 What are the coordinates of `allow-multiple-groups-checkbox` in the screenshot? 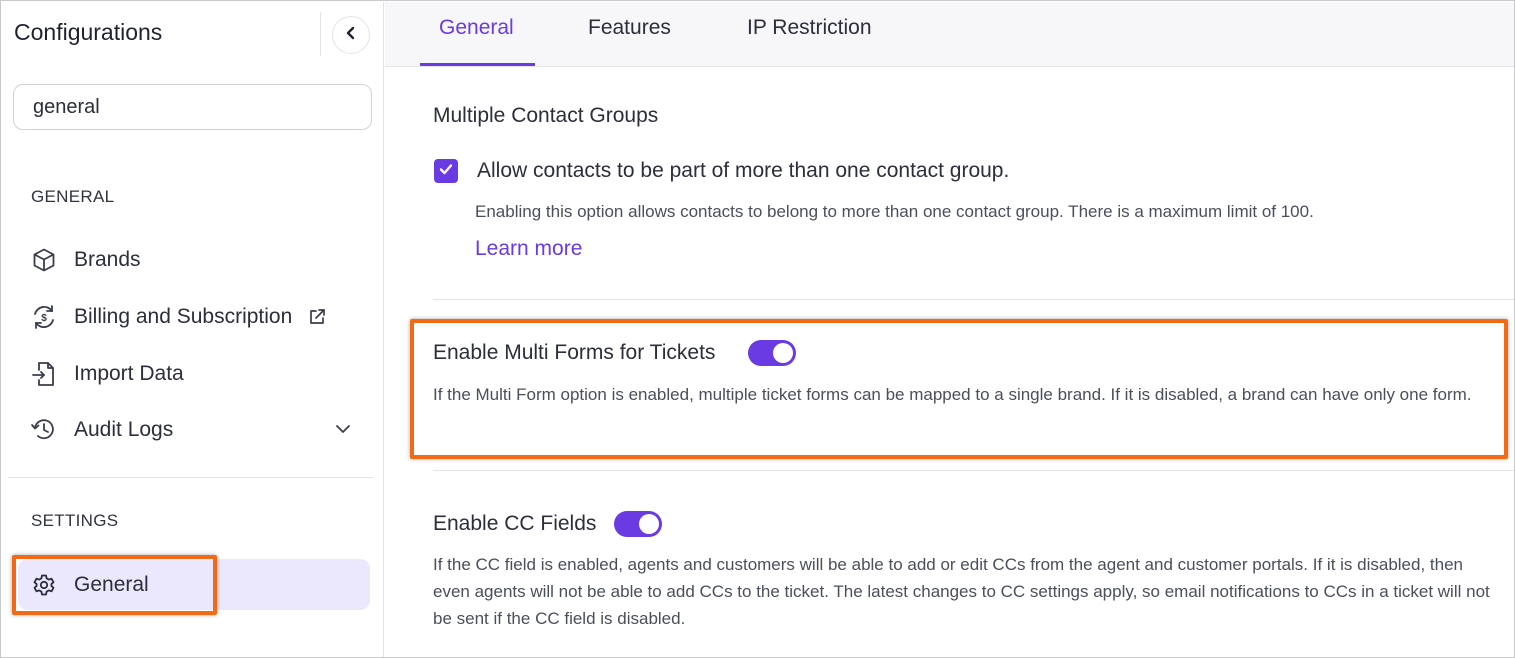 It's located at (446, 171).